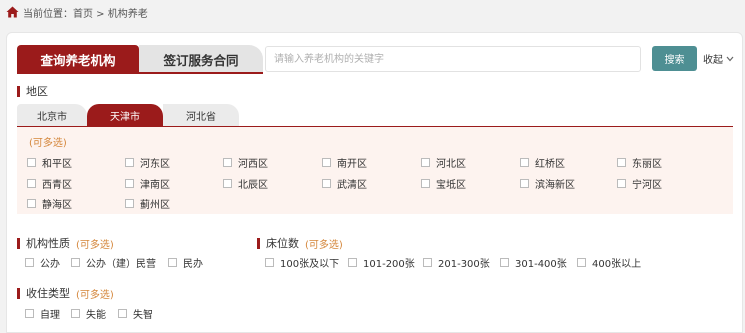  Describe the element at coordinates (48, 293) in the screenshot. I see `intake-title: 收住类型` at that location.